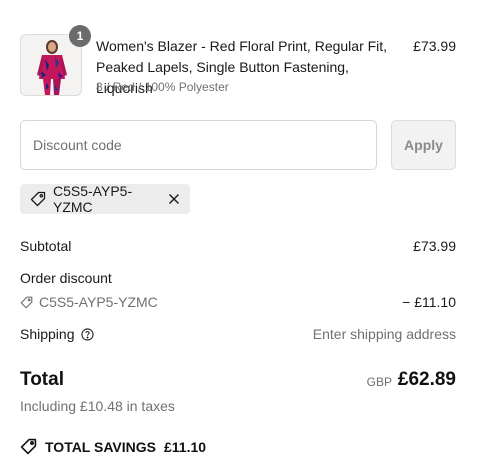  I want to click on discount-code-line: C5S5-AYP5-YZMC, so click(89, 302).